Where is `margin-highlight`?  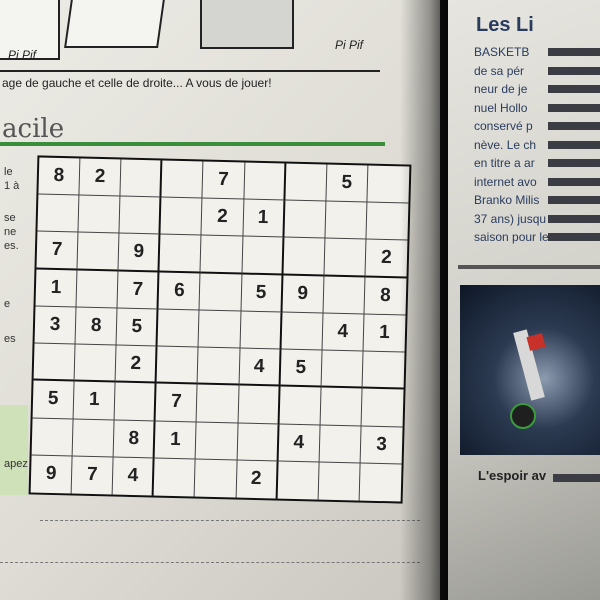 margin-highlight is located at coordinates (14, 450).